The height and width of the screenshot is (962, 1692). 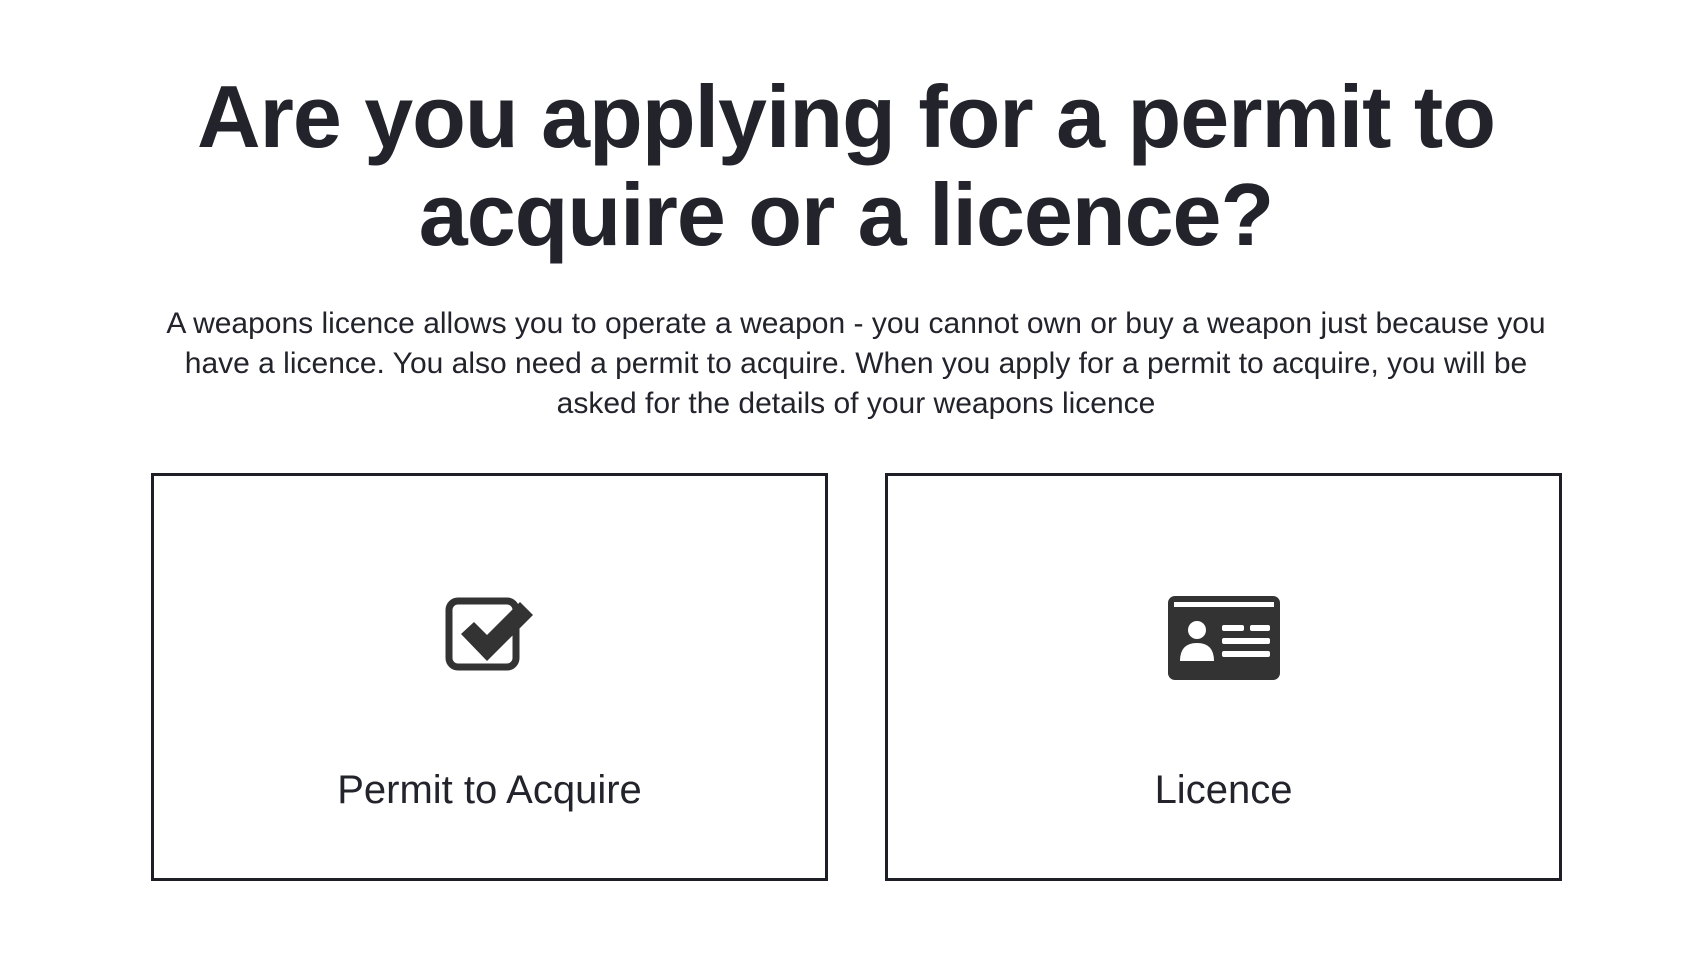 I want to click on id-card-icon, so click(x=1223, y=638).